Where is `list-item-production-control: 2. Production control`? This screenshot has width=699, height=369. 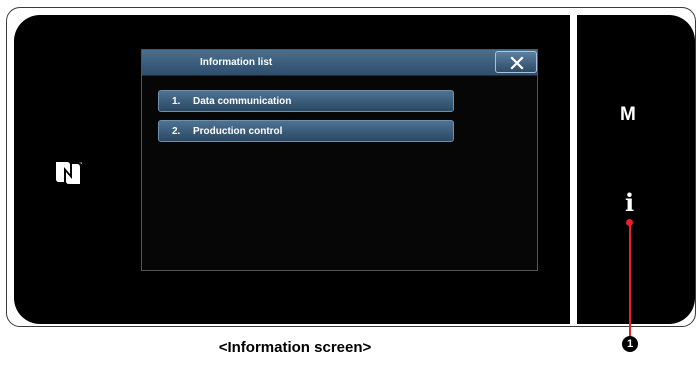
list-item-production-control: 2. Production control is located at coordinates (306, 131).